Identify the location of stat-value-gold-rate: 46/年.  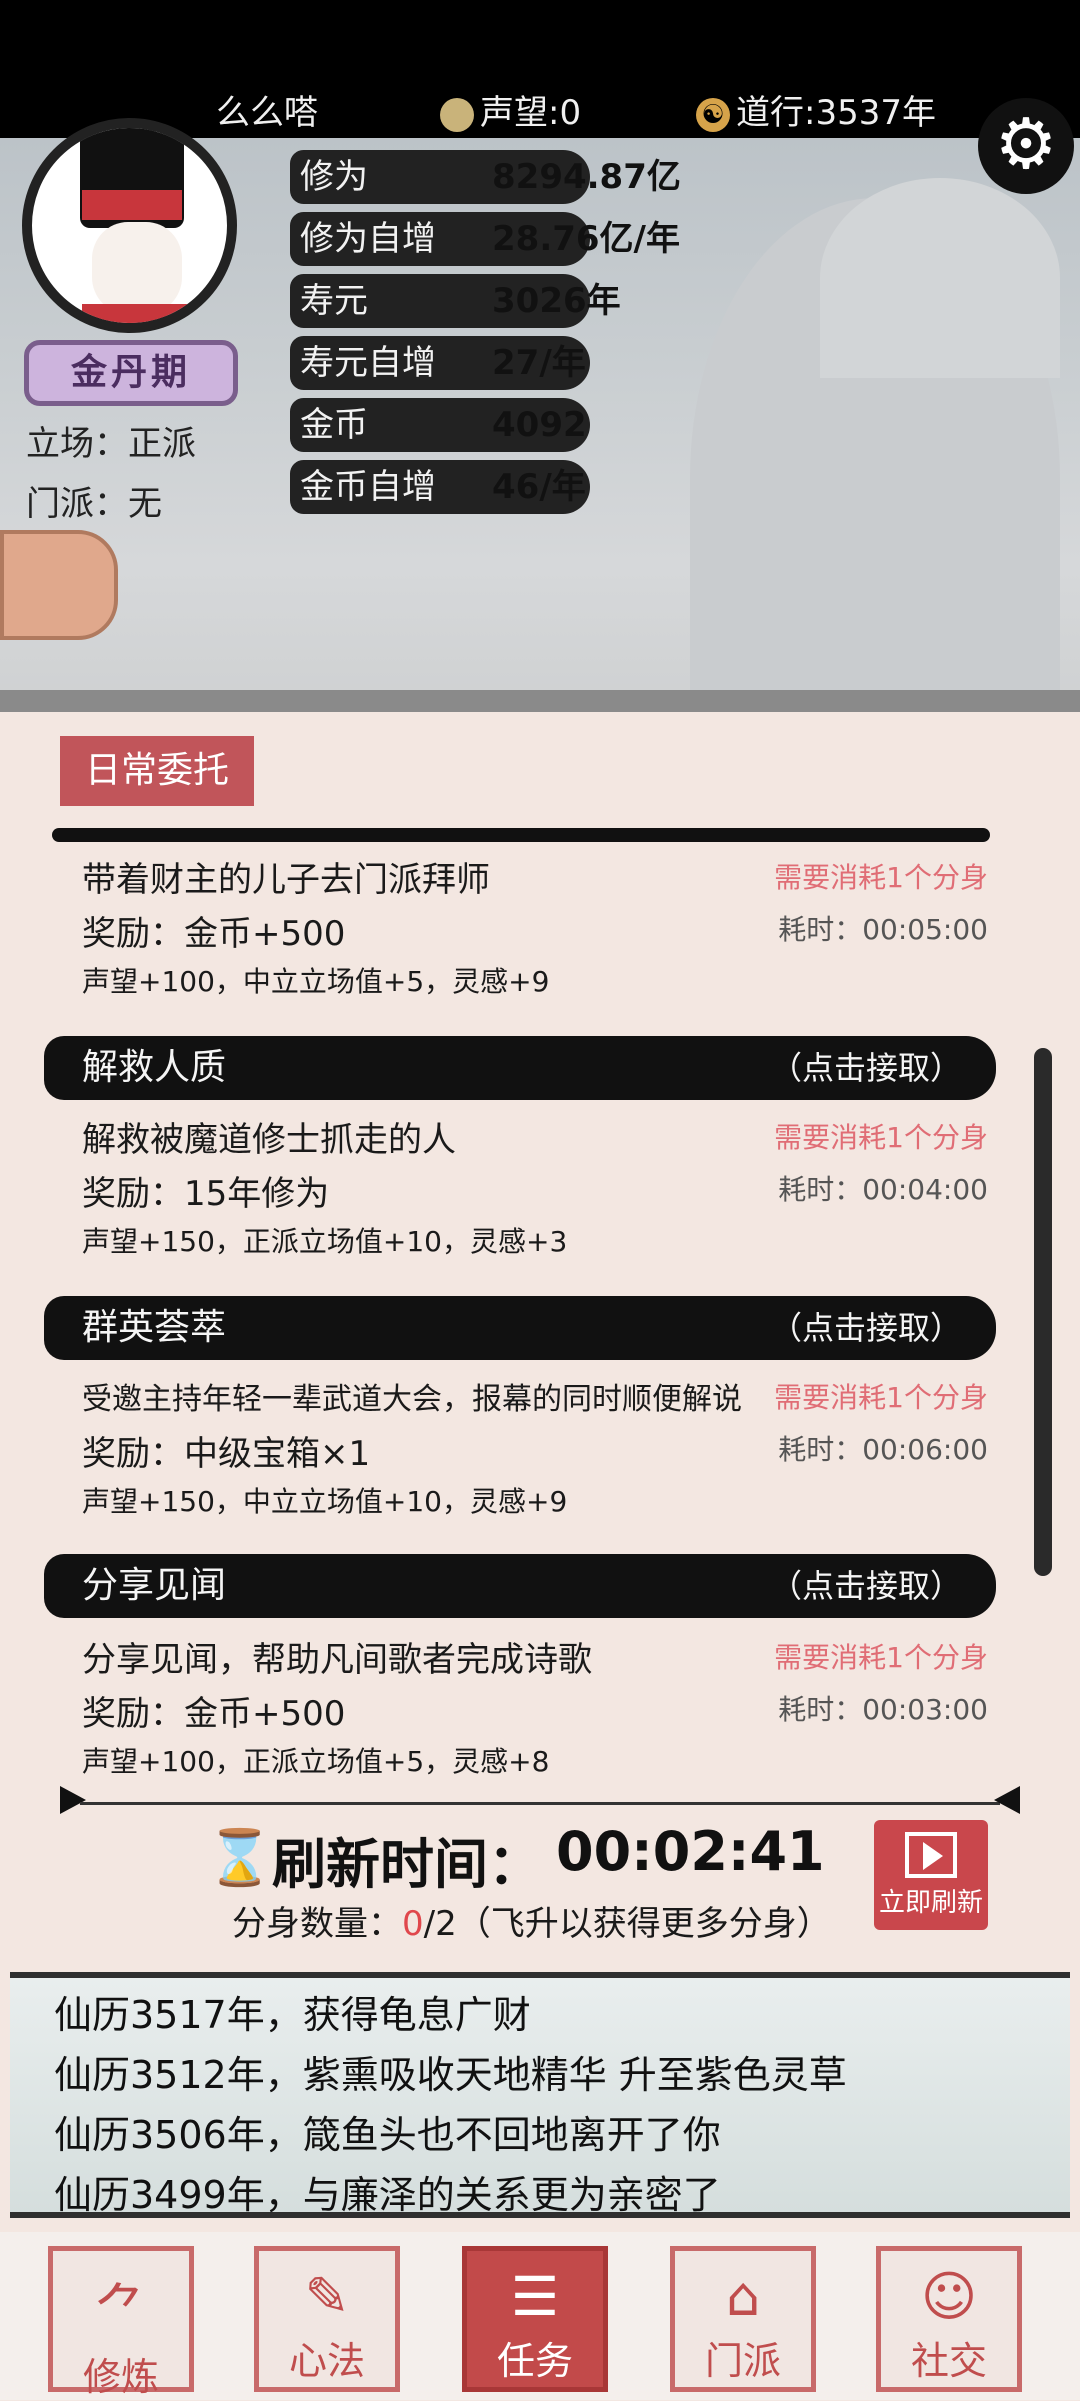
(539, 487).